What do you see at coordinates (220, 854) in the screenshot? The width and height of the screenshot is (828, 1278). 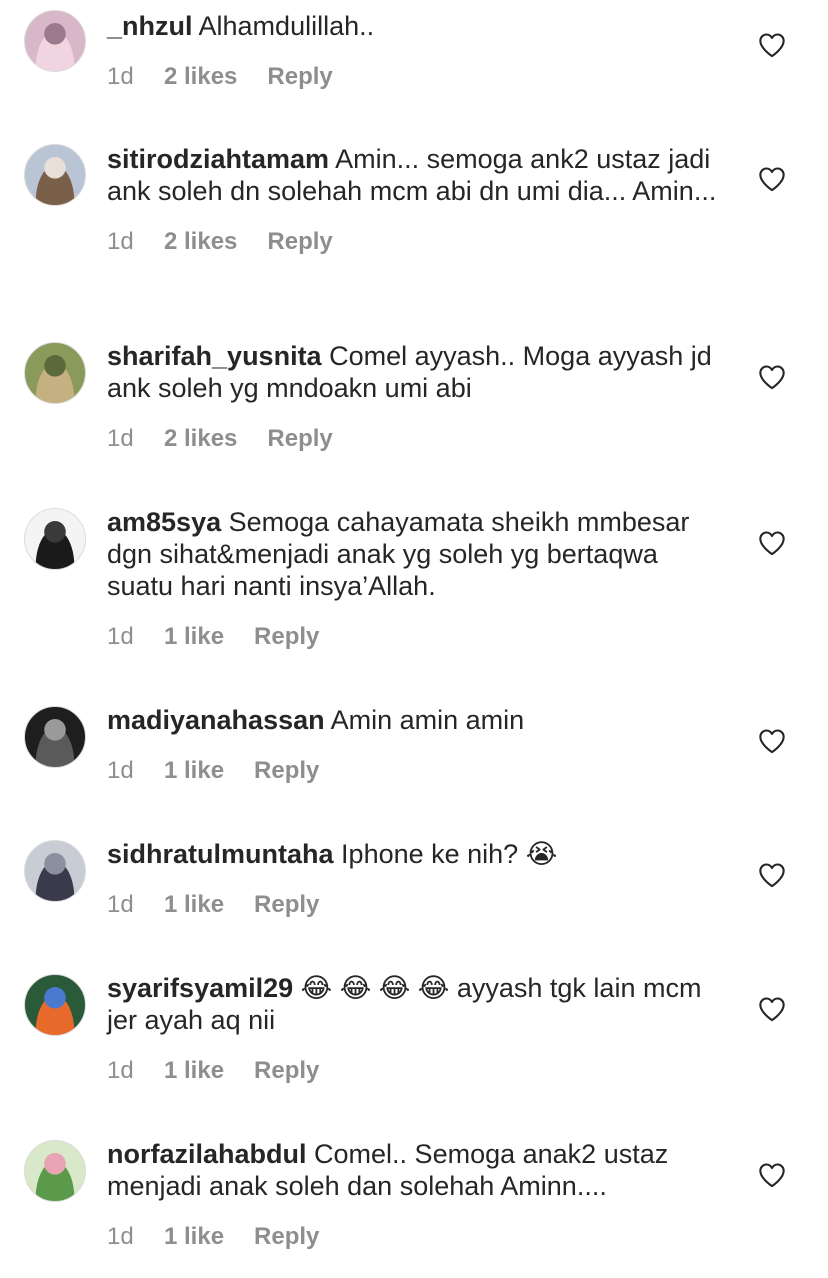 I see `username-link: sidhratulmuntaha` at bounding box center [220, 854].